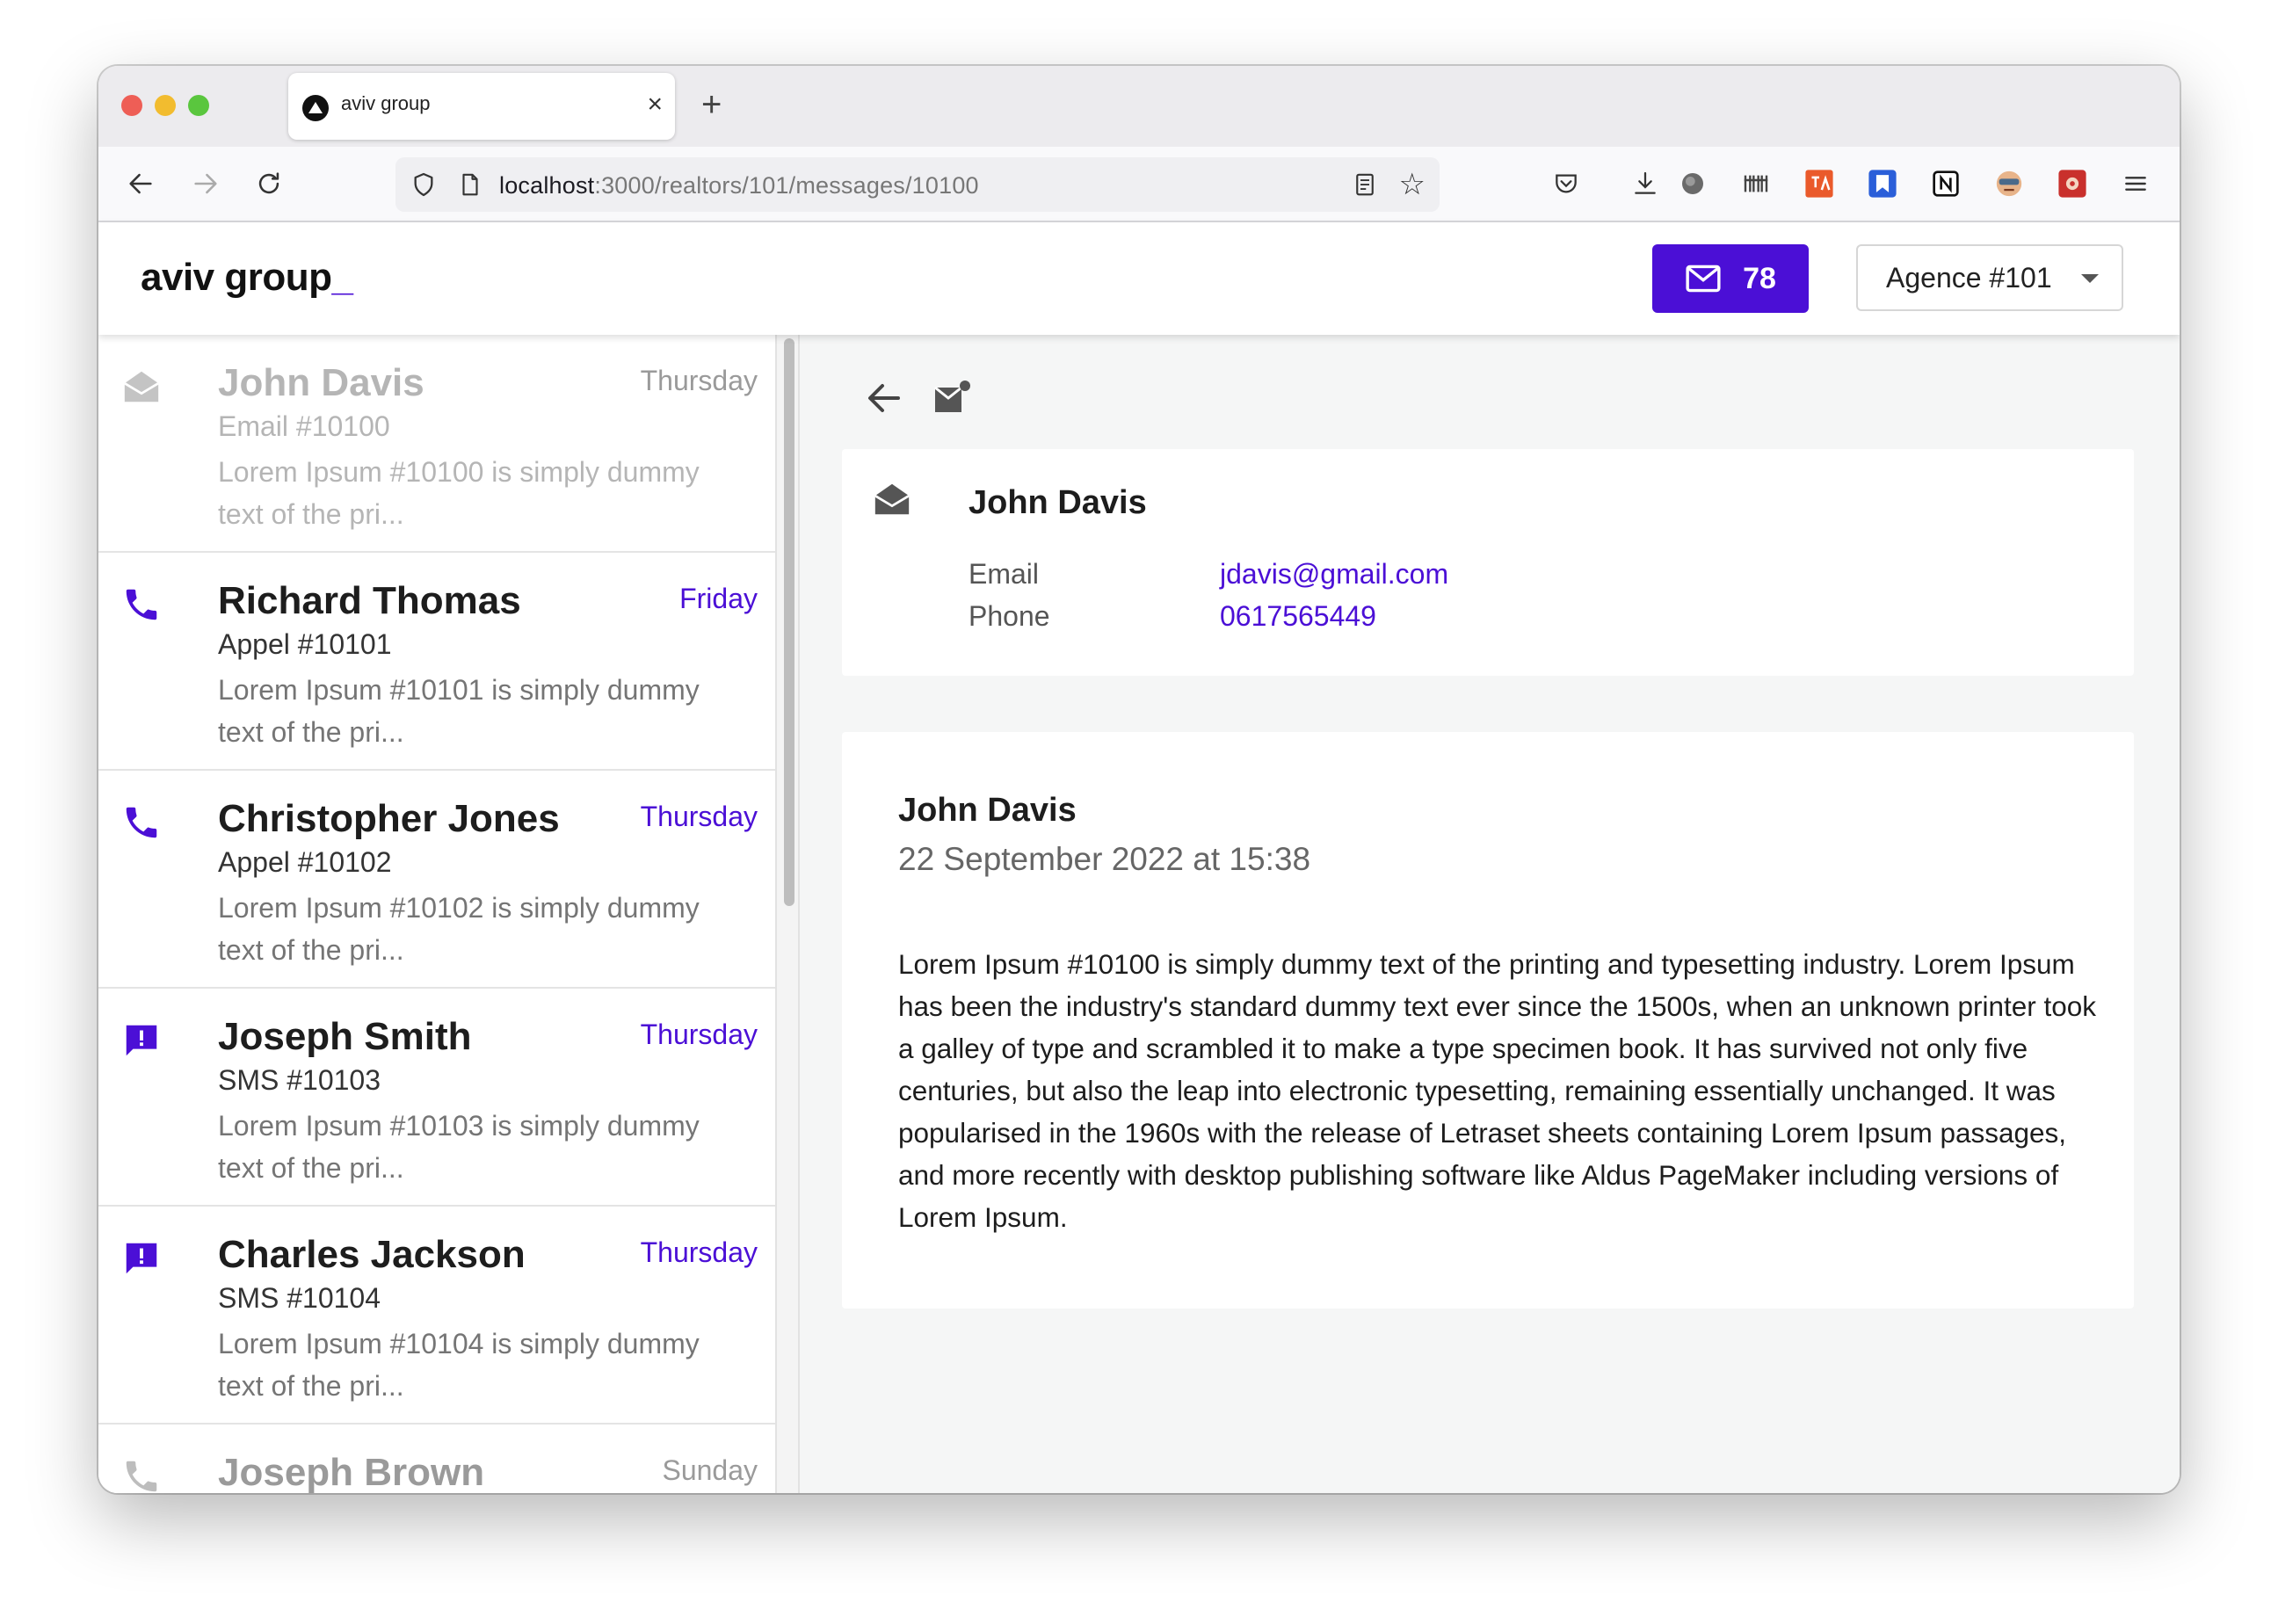  I want to click on message-day: Friday, so click(718, 598).